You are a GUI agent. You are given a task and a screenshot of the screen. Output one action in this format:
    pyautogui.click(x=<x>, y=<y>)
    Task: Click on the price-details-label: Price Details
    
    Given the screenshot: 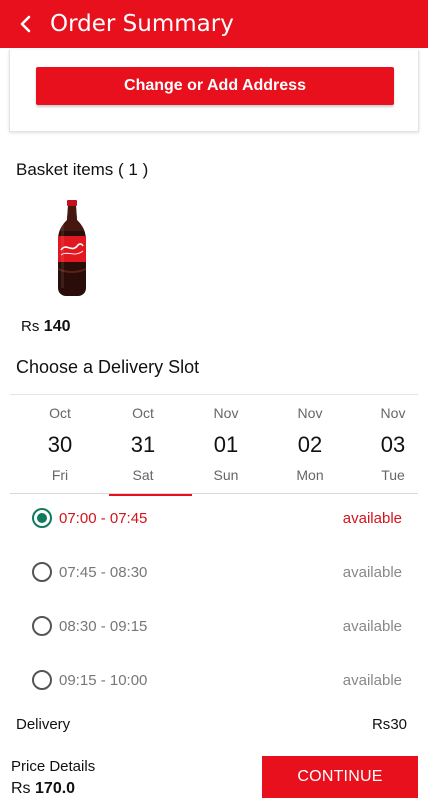 What is the action you would take?
    pyautogui.click(x=53, y=766)
    